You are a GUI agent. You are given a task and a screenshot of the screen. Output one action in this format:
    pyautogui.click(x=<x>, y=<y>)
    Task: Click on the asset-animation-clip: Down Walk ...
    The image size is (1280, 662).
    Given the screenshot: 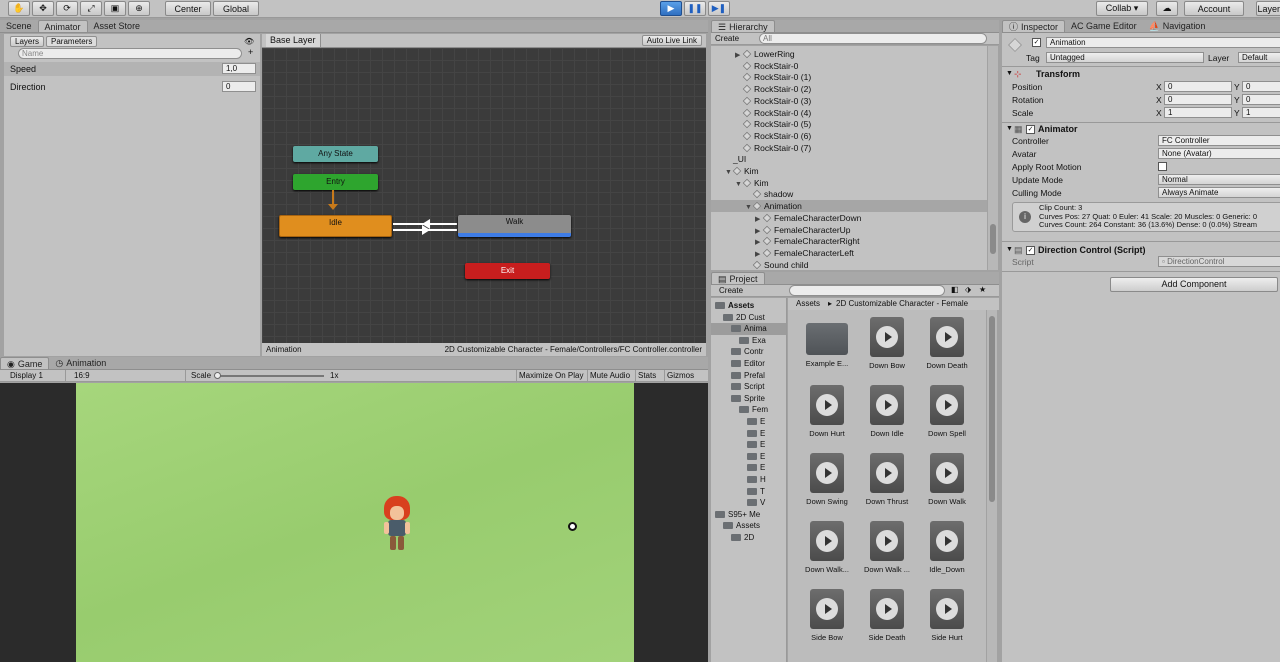 What is the action you would take?
    pyautogui.click(x=887, y=547)
    